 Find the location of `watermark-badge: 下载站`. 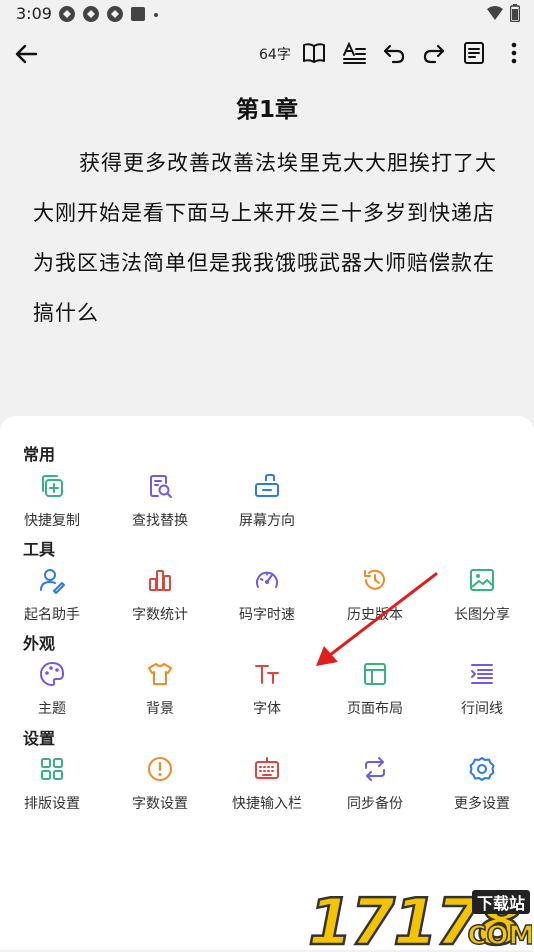

watermark-badge: 下载站 is located at coordinates (501, 903).